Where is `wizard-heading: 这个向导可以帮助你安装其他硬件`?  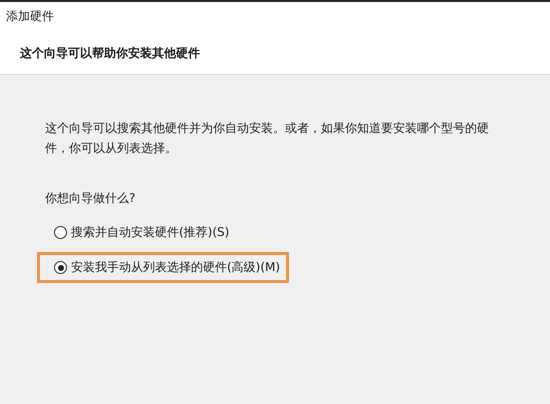
wizard-heading: 这个向导可以帮助你安装其他硬件 is located at coordinates (110, 53).